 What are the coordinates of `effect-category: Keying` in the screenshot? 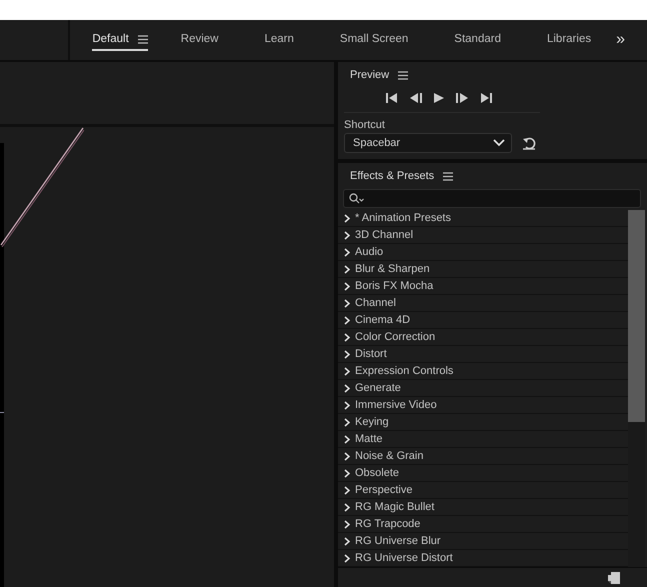 It's located at (483, 422).